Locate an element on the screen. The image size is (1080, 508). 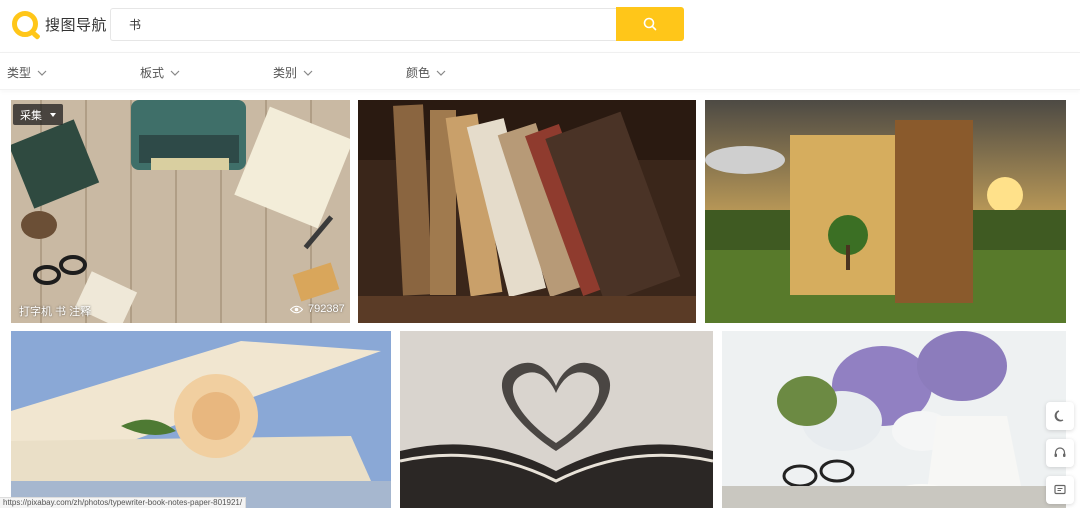
old-books-photo is located at coordinates (527, 211).